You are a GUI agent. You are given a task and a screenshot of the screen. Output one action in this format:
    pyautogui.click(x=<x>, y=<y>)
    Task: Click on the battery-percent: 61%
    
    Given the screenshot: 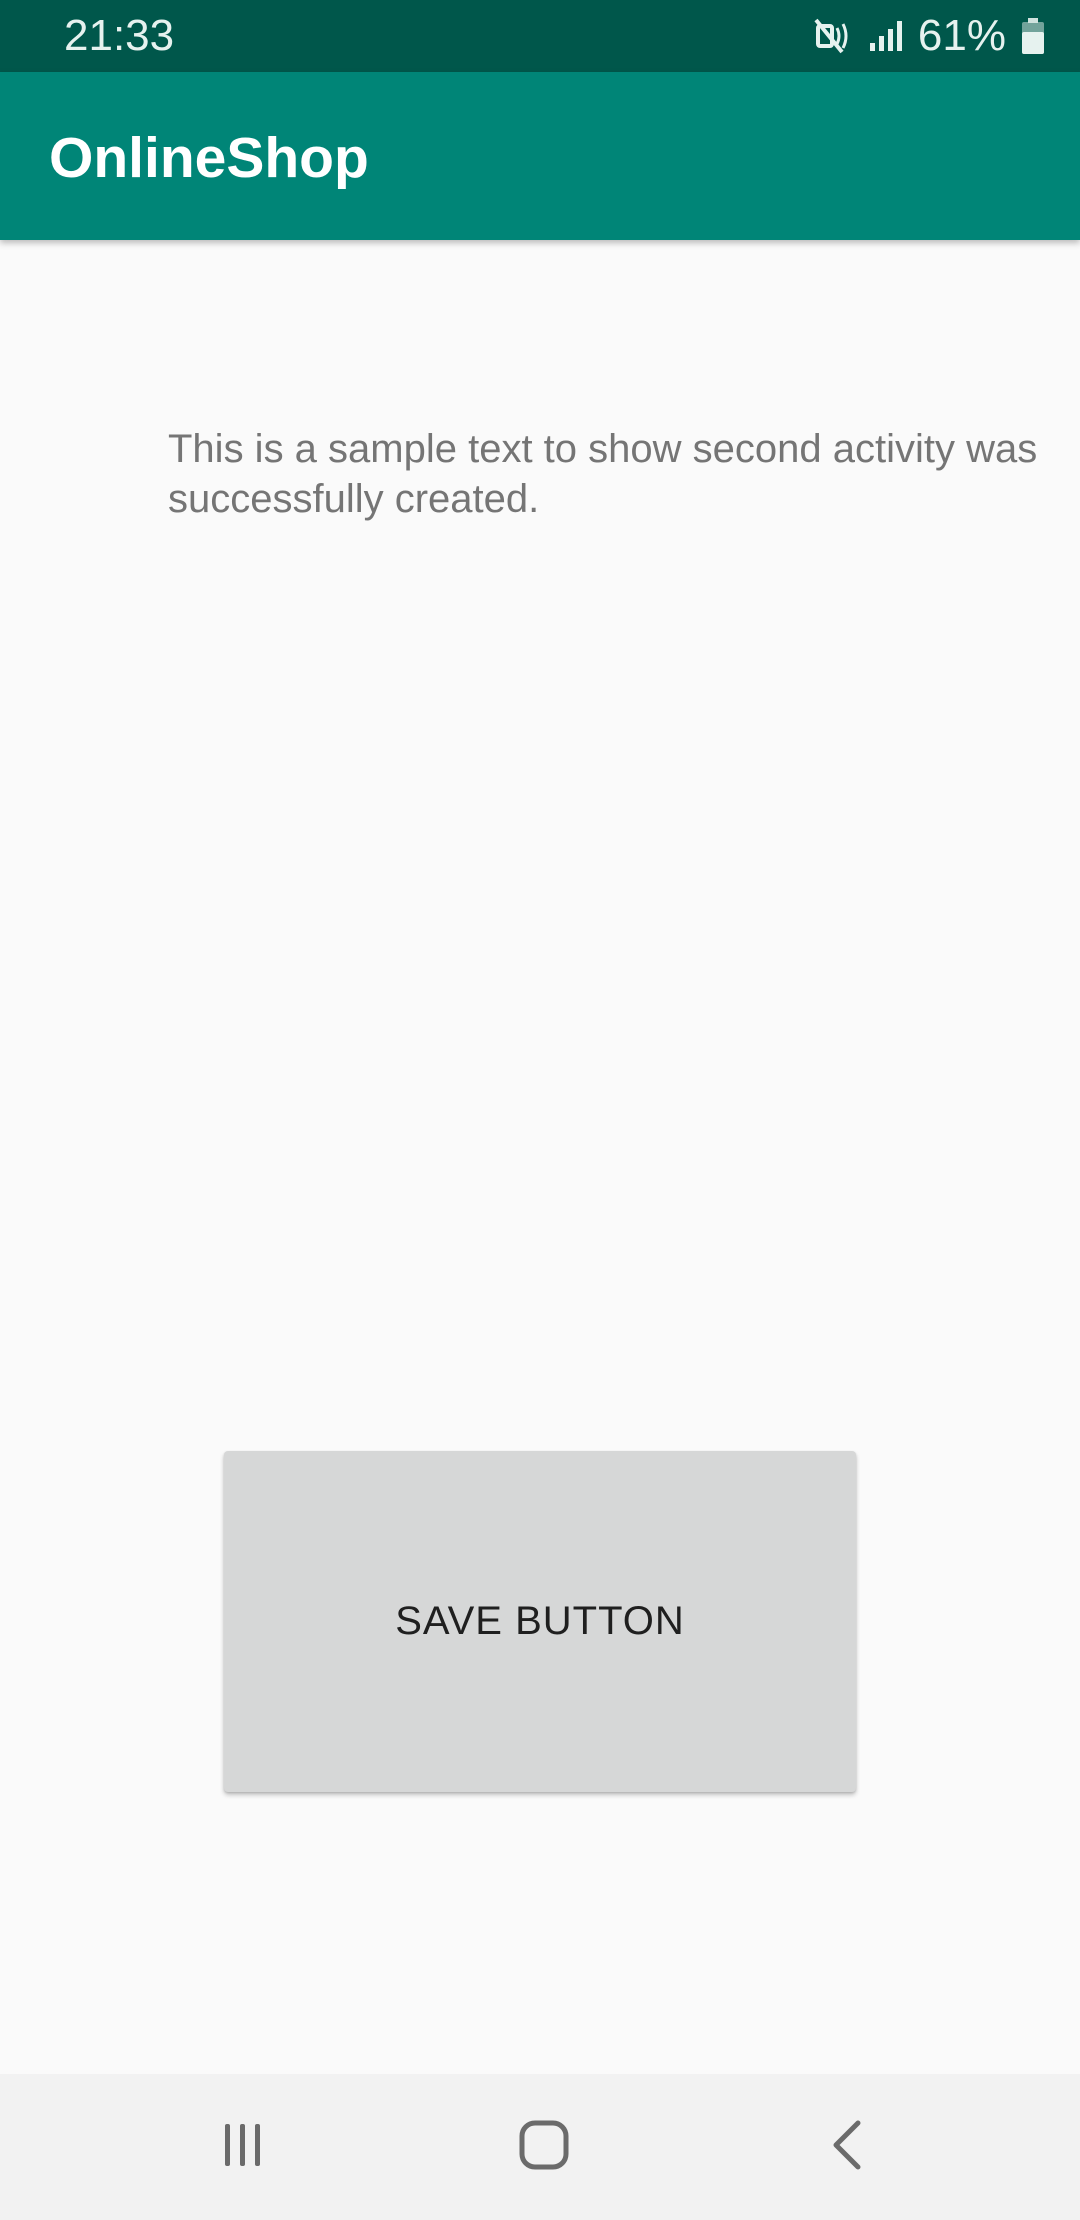 What is the action you would take?
    pyautogui.click(x=961, y=35)
    